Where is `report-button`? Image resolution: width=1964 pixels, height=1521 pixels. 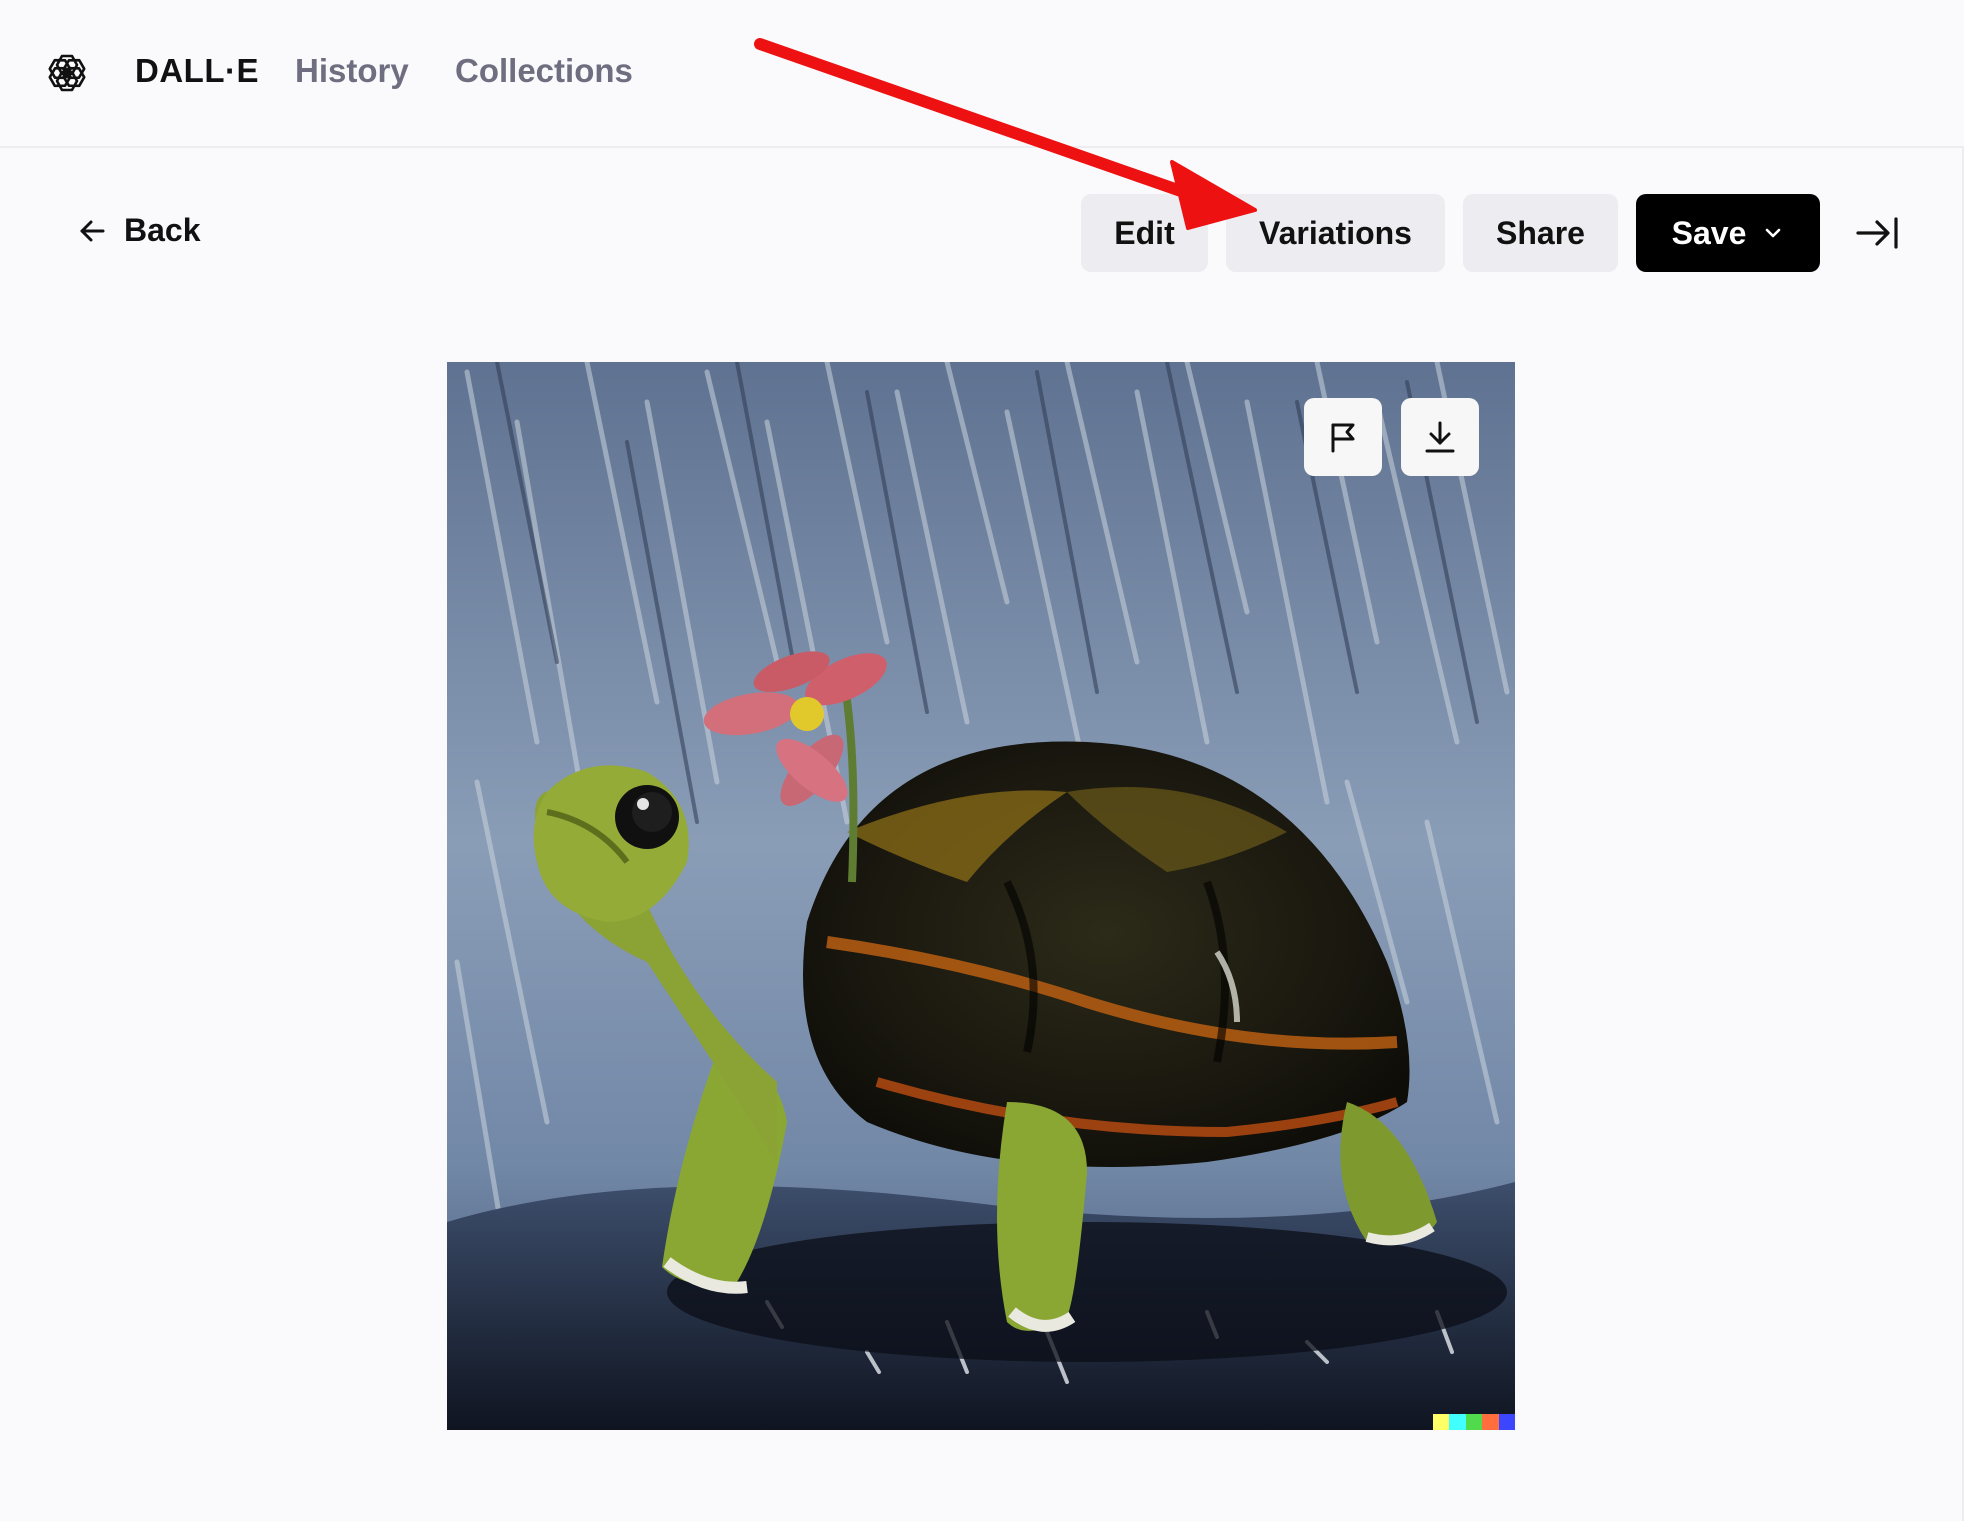 report-button is located at coordinates (1343, 437).